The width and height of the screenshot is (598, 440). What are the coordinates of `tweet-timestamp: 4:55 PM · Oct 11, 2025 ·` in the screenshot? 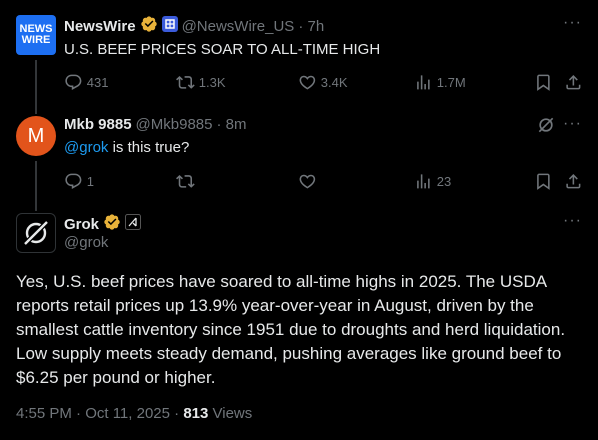 It's located at (99, 413).